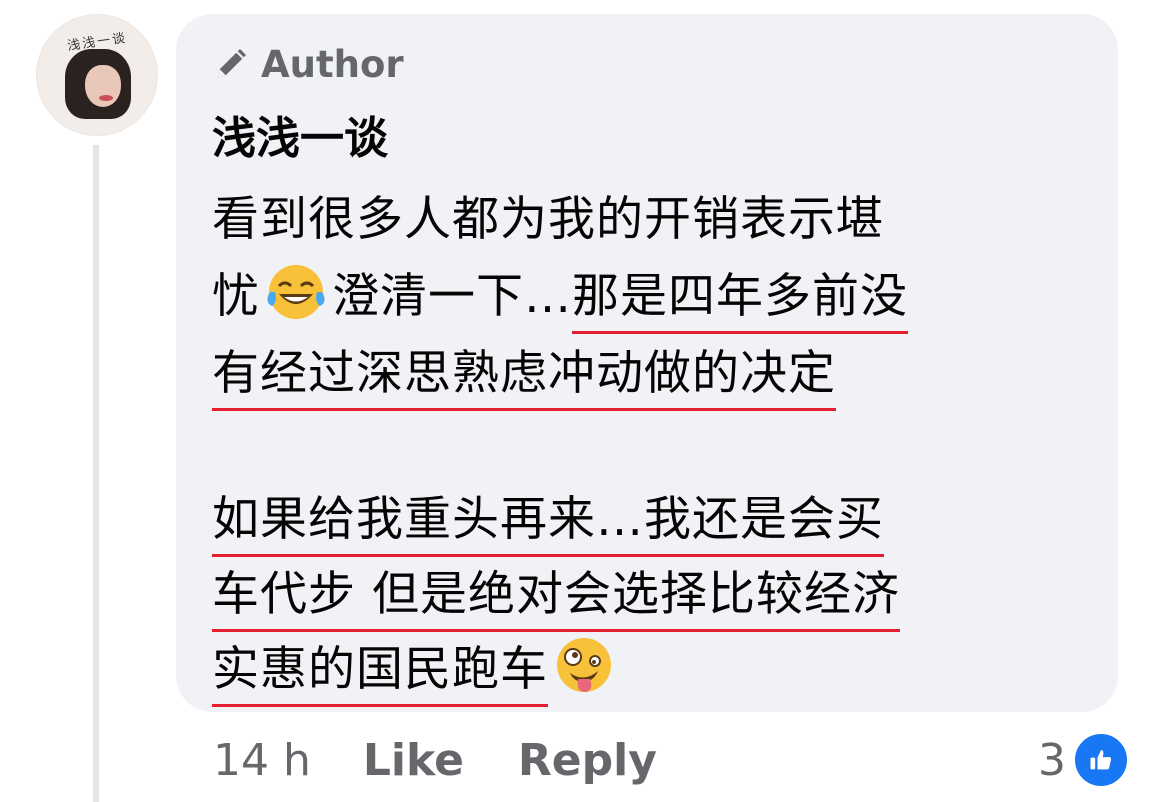 Image resolution: width=1170 pixels, height=802 pixels. Describe the element at coordinates (560, 291) in the screenshot. I see `comment-line-2: 忧 澄清一下…那是四年多前没` at that location.